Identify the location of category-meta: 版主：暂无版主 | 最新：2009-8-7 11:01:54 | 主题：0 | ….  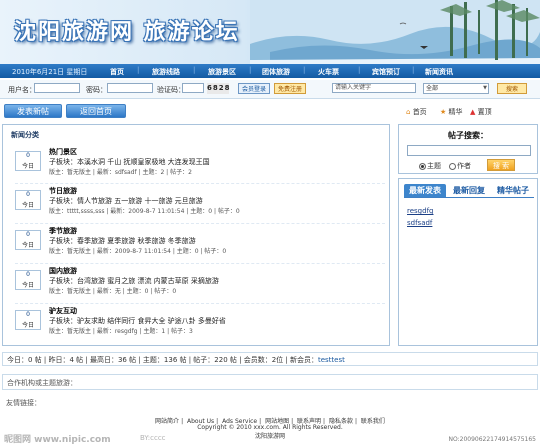
(138, 251).